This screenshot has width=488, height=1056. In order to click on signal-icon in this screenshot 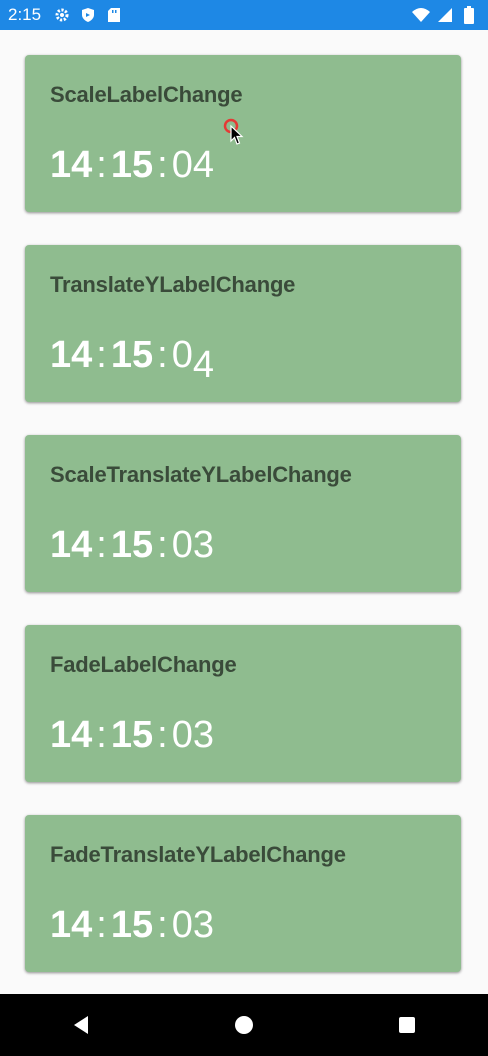, I will do `click(445, 15)`.